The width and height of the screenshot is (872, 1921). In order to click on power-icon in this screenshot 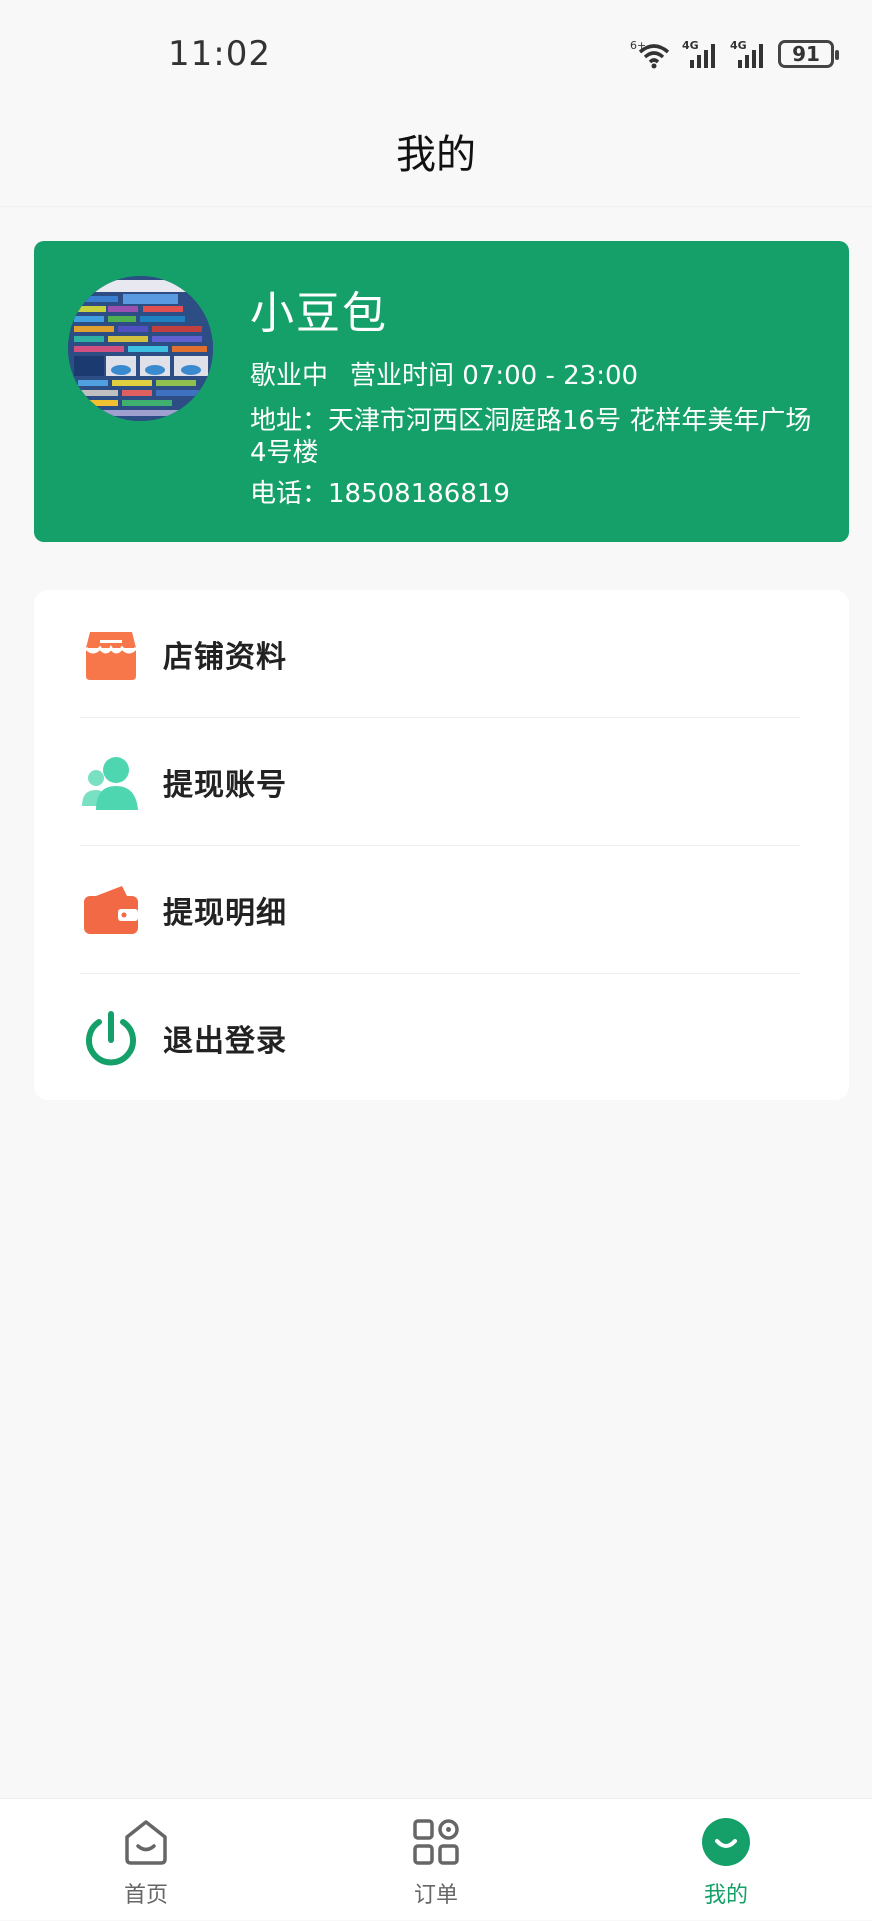, I will do `click(111, 1038)`.